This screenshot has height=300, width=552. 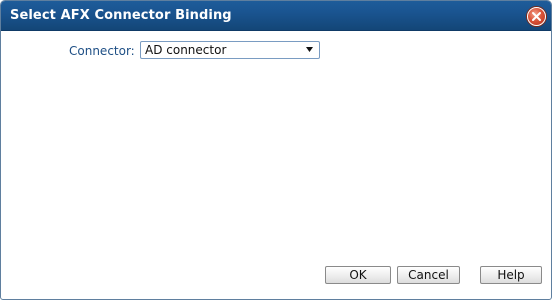 I want to click on cancel-button: Cancel, so click(x=428, y=275).